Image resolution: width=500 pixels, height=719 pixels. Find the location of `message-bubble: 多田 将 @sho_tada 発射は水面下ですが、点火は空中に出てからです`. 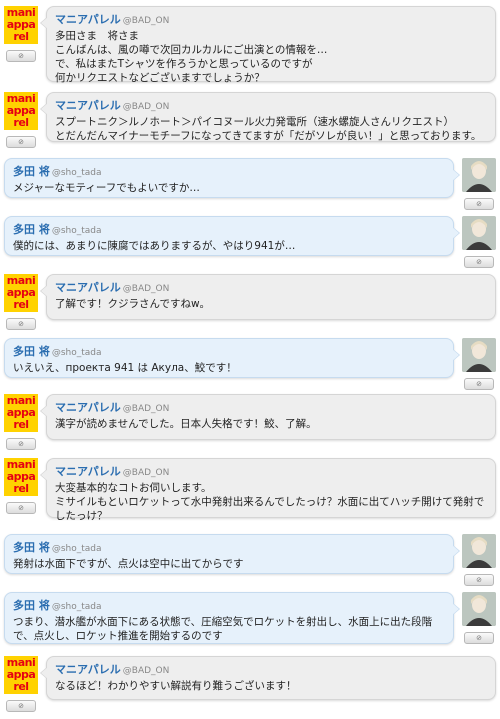

message-bubble: 多田 将 @sho_tada 発射は水面下ですが、点火は空中に出てからです is located at coordinates (232, 554).